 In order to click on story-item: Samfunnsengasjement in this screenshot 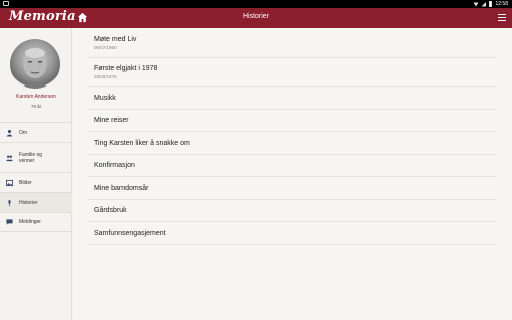, I will do `click(292, 233)`.